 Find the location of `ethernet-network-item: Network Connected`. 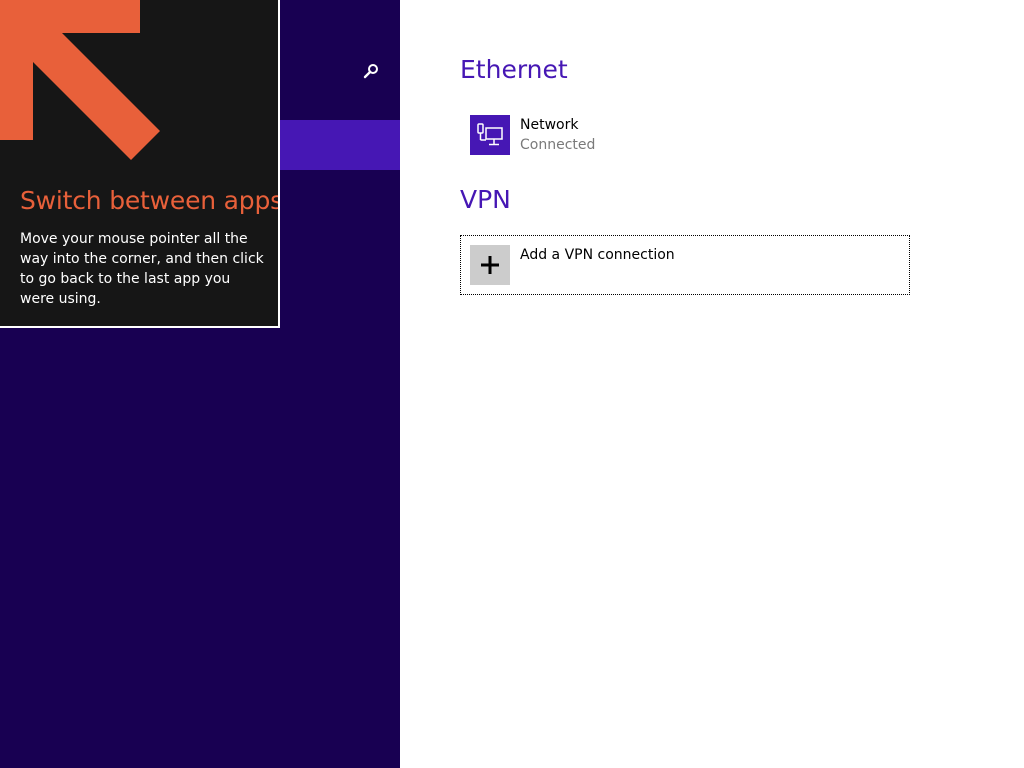

ethernet-network-item: Network Connected is located at coordinates (610, 136).